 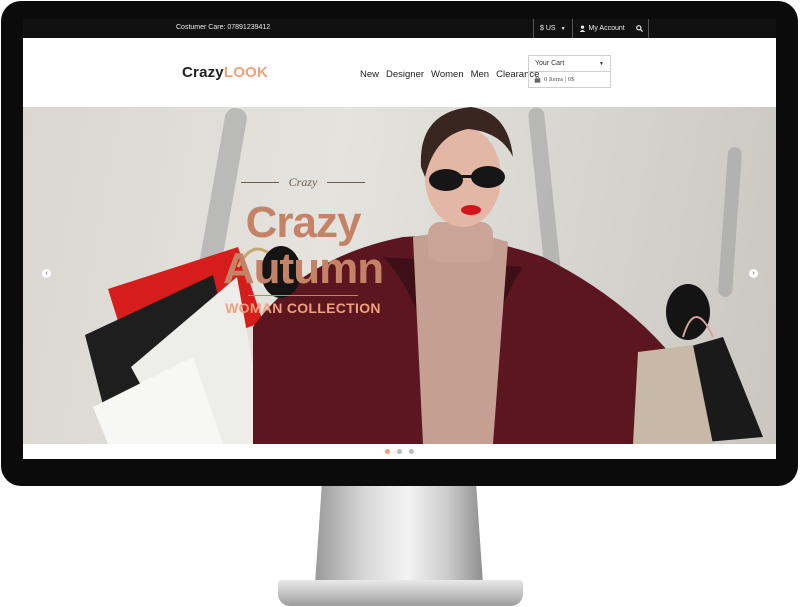 I want to click on cart-summary: 0 Items | 0$, so click(x=569, y=80).